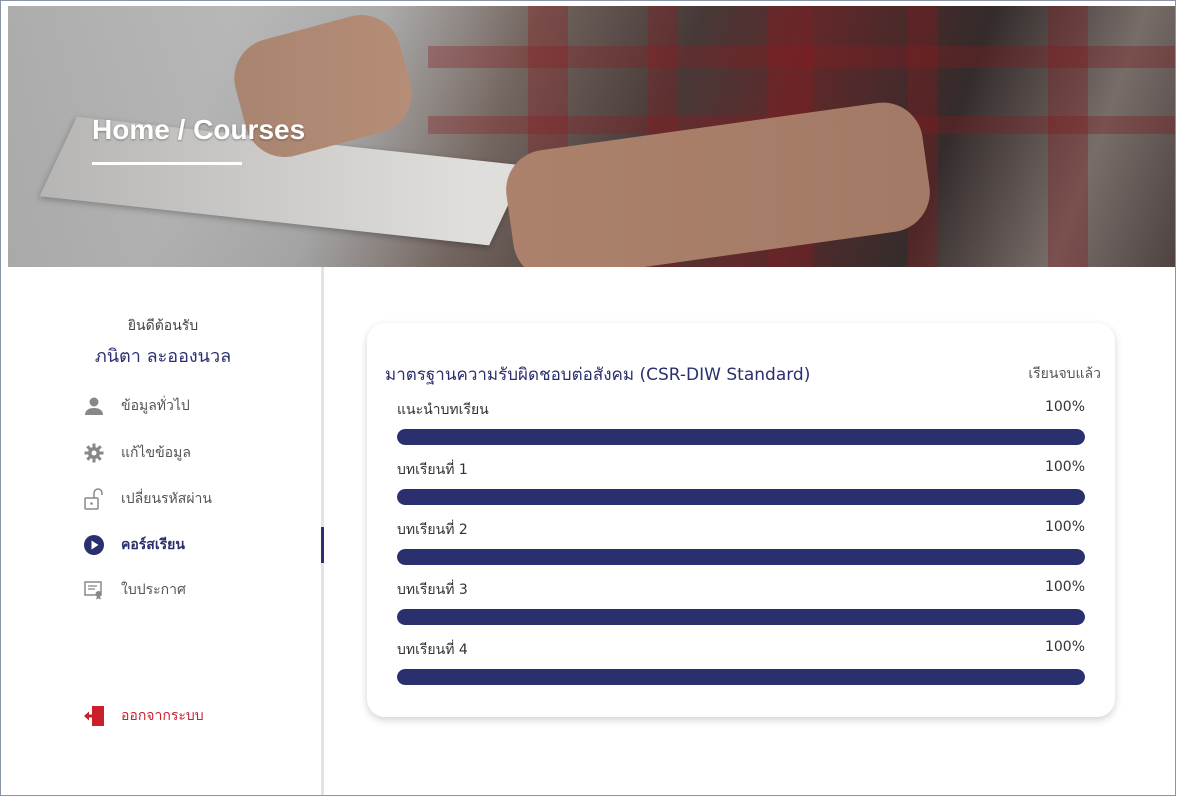 Image resolution: width=1178 pixels, height=798 pixels. I want to click on play-circle-icon, so click(94, 545).